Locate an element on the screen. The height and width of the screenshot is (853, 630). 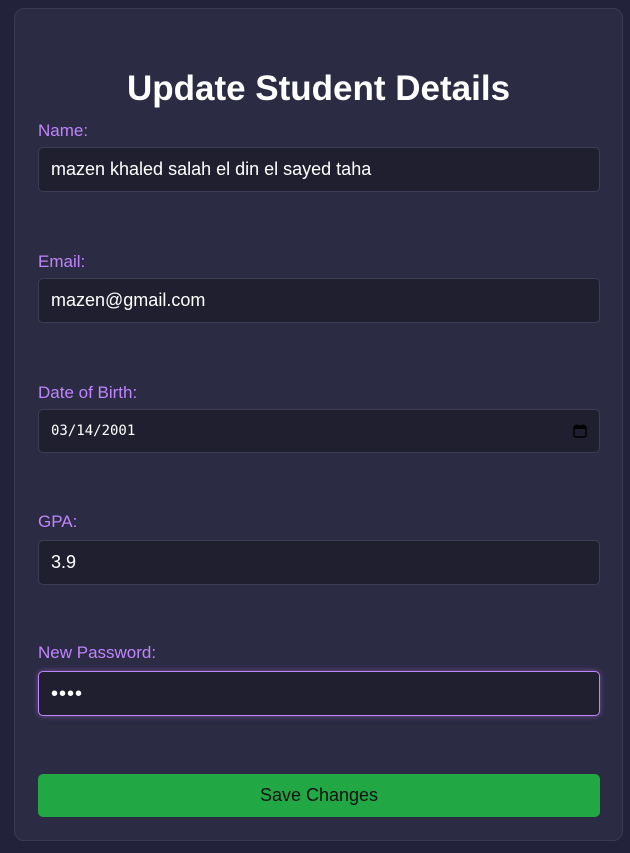
gpa-label: GPA: is located at coordinates (58, 521).